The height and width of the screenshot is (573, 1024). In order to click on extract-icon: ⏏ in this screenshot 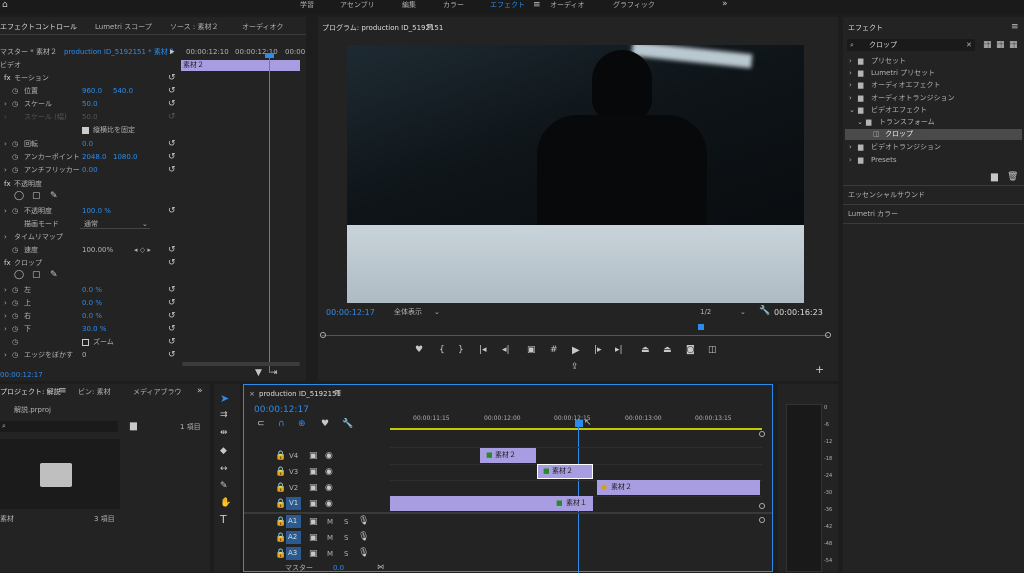, I will do `click(667, 350)`.